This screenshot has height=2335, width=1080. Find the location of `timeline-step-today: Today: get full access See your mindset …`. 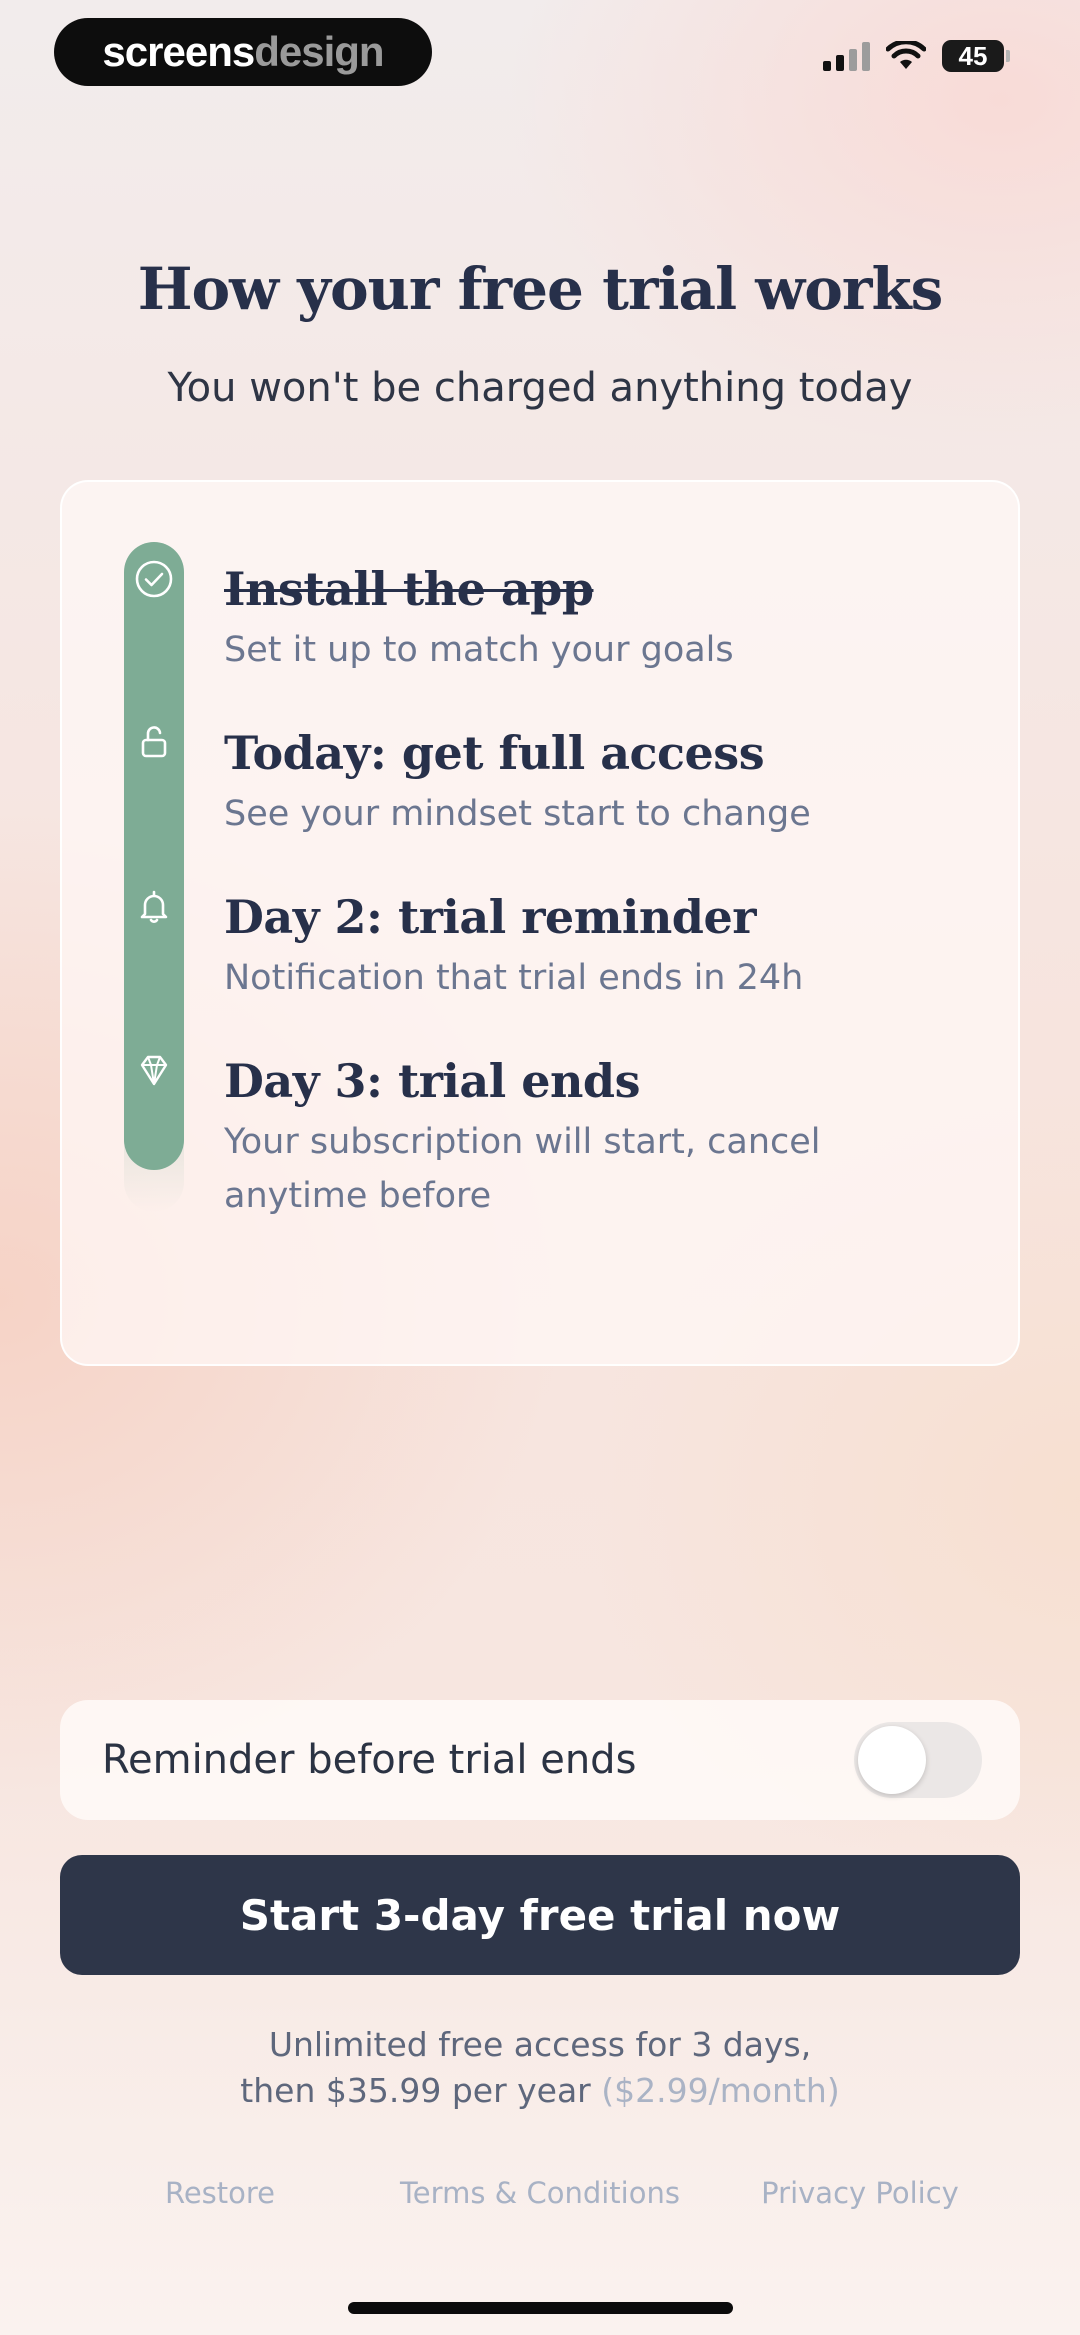

timeline-step-today: Today: get full access See your mindset … is located at coordinates (604, 782).